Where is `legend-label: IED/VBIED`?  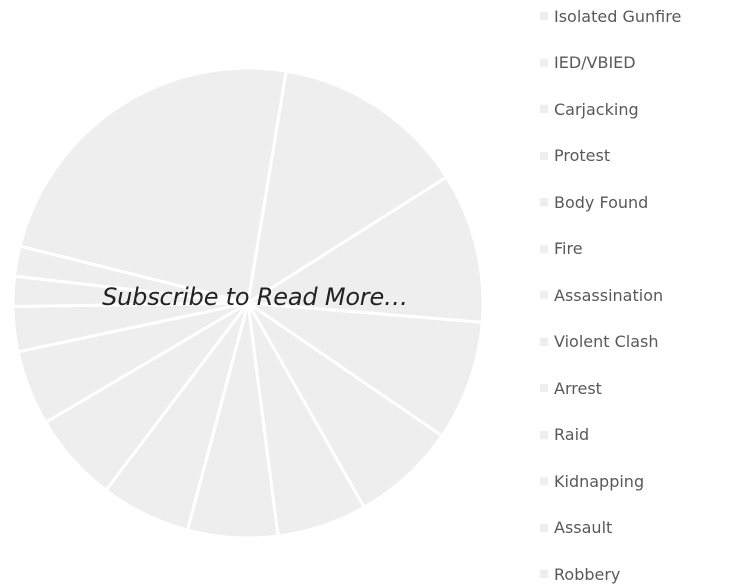 legend-label: IED/VBIED is located at coordinates (595, 62).